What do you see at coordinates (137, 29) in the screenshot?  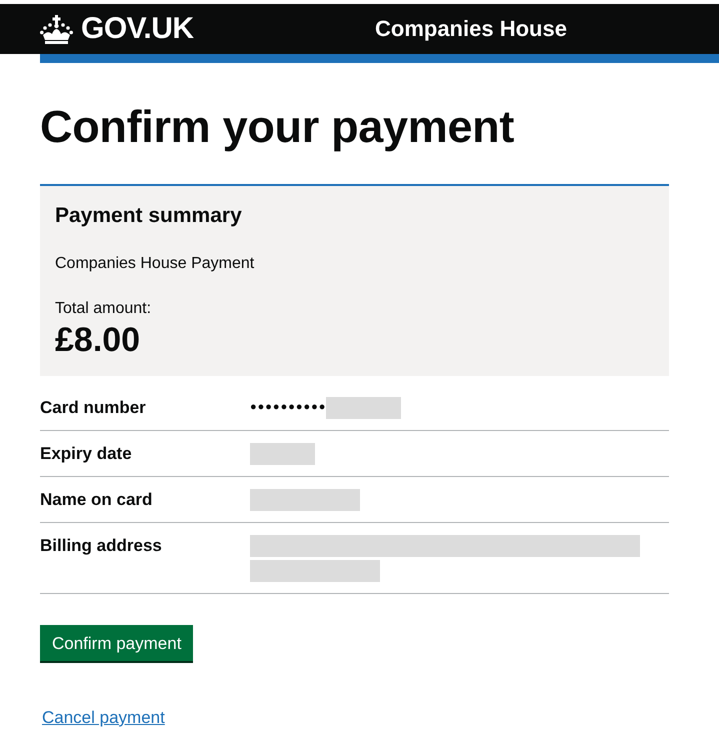 I see `gov-uk-logo-link: GOV.UK` at bounding box center [137, 29].